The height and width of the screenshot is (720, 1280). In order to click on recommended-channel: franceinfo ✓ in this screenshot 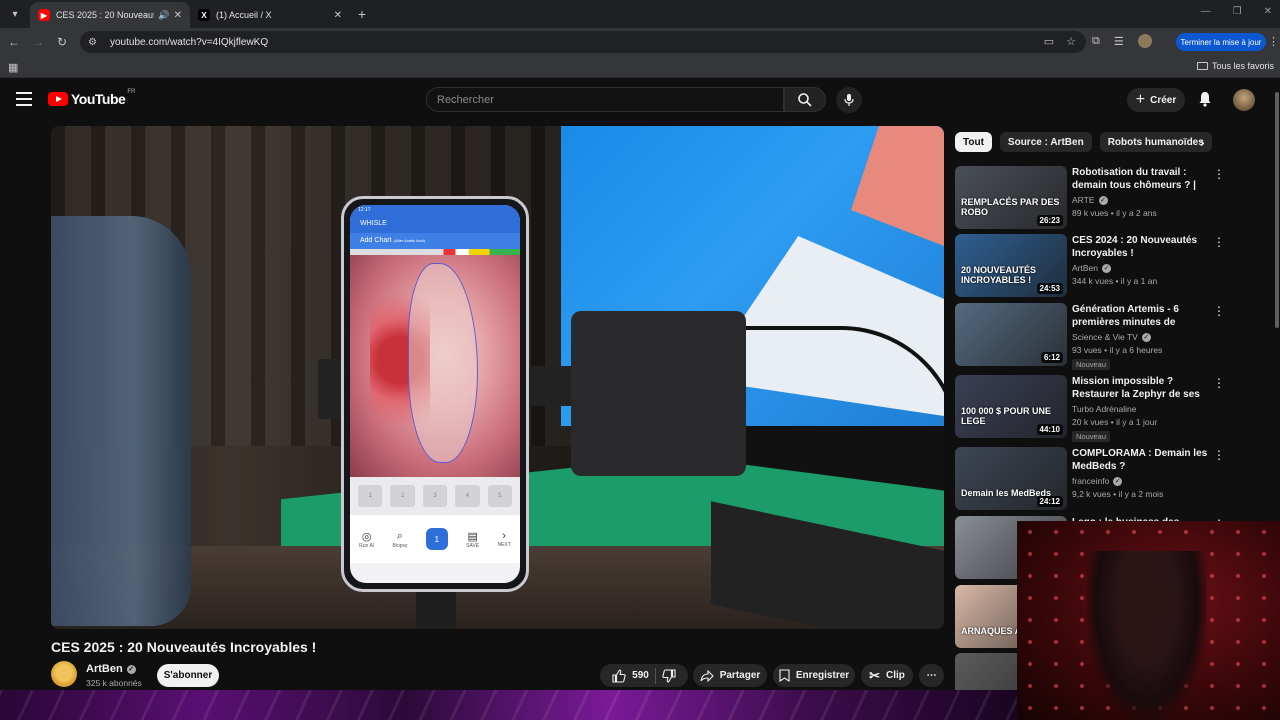, I will do `click(1097, 481)`.